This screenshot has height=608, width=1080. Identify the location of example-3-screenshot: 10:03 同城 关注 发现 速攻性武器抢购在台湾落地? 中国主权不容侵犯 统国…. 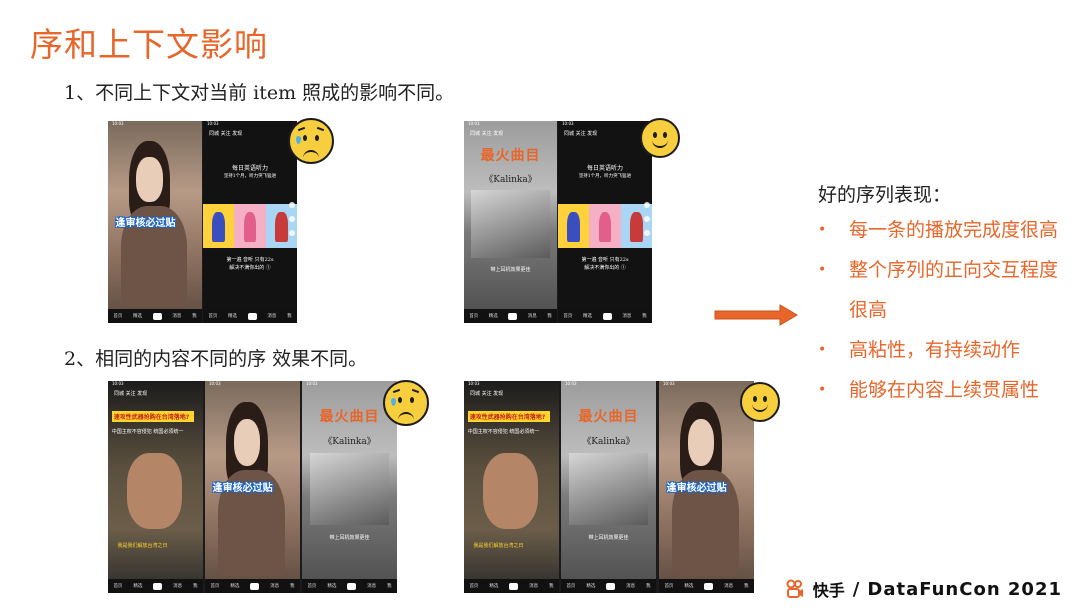
(252, 487).